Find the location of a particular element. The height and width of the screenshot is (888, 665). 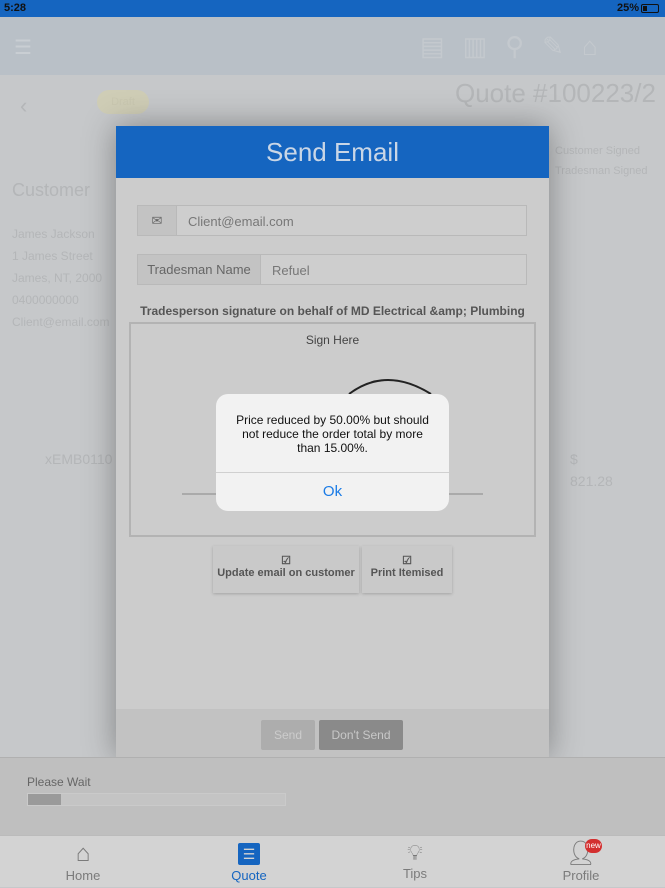

tab-profile: 👤︎ Profile new is located at coordinates (581, 862).